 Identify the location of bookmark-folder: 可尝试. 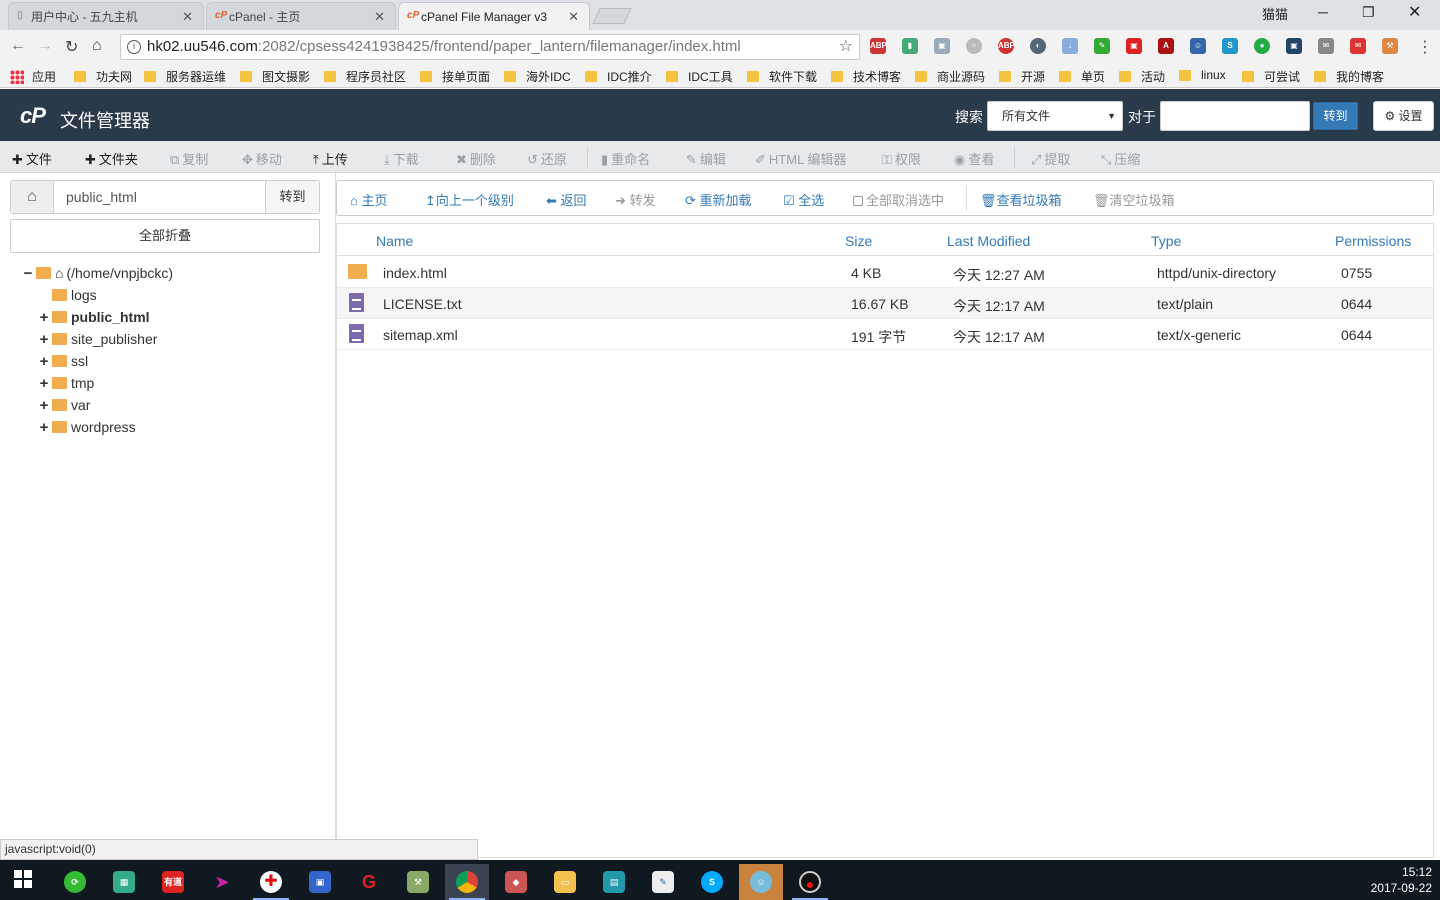
(1271, 76).